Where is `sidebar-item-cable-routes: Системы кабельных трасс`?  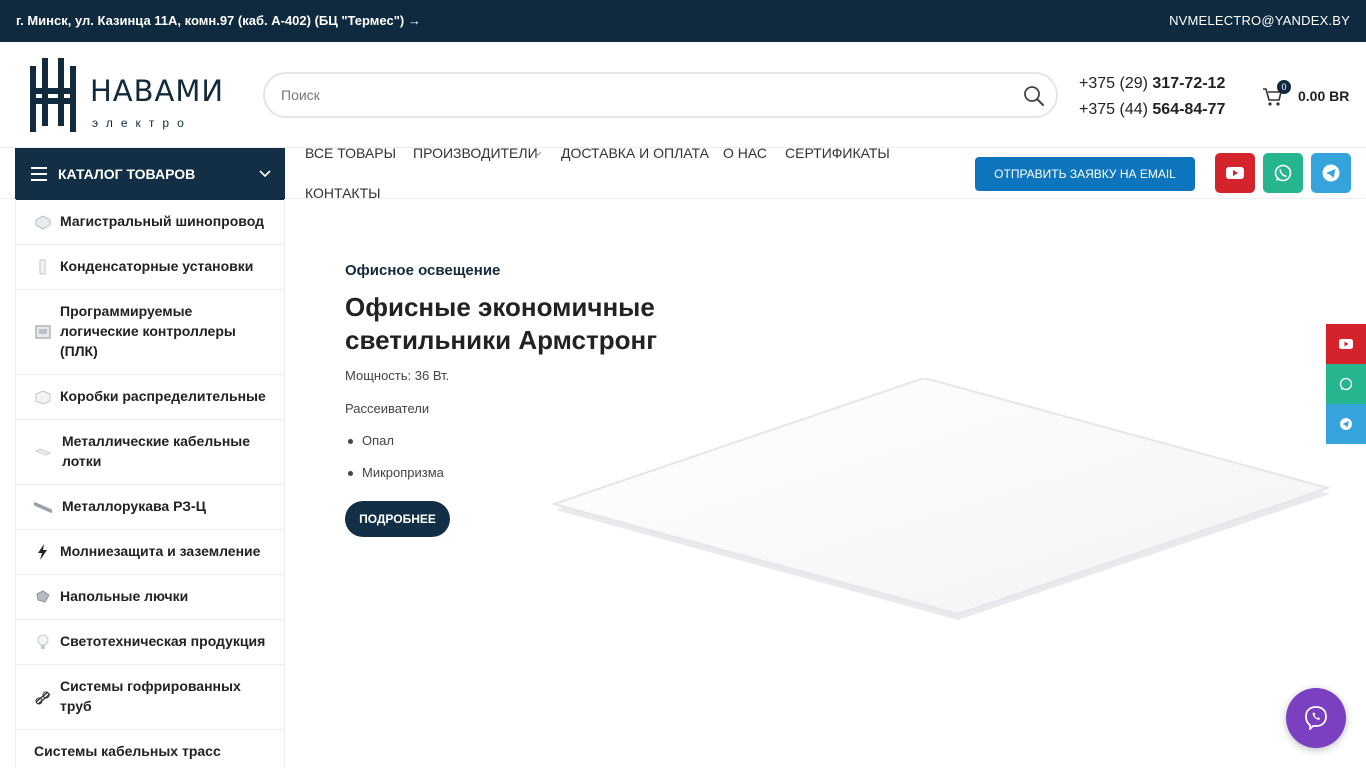
sidebar-item-cable-routes: Системы кабельных трасс is located at coordinates (150, 752).